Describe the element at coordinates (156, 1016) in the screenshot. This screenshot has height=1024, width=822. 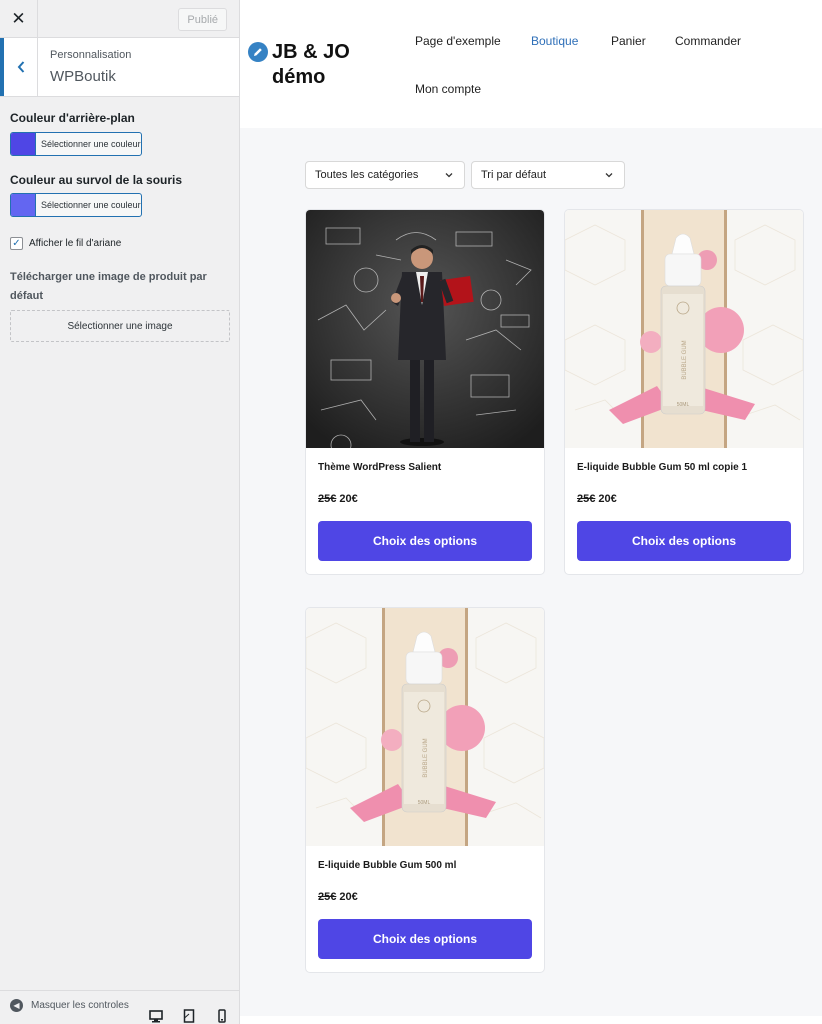
I see `desktop-icon` at that location.